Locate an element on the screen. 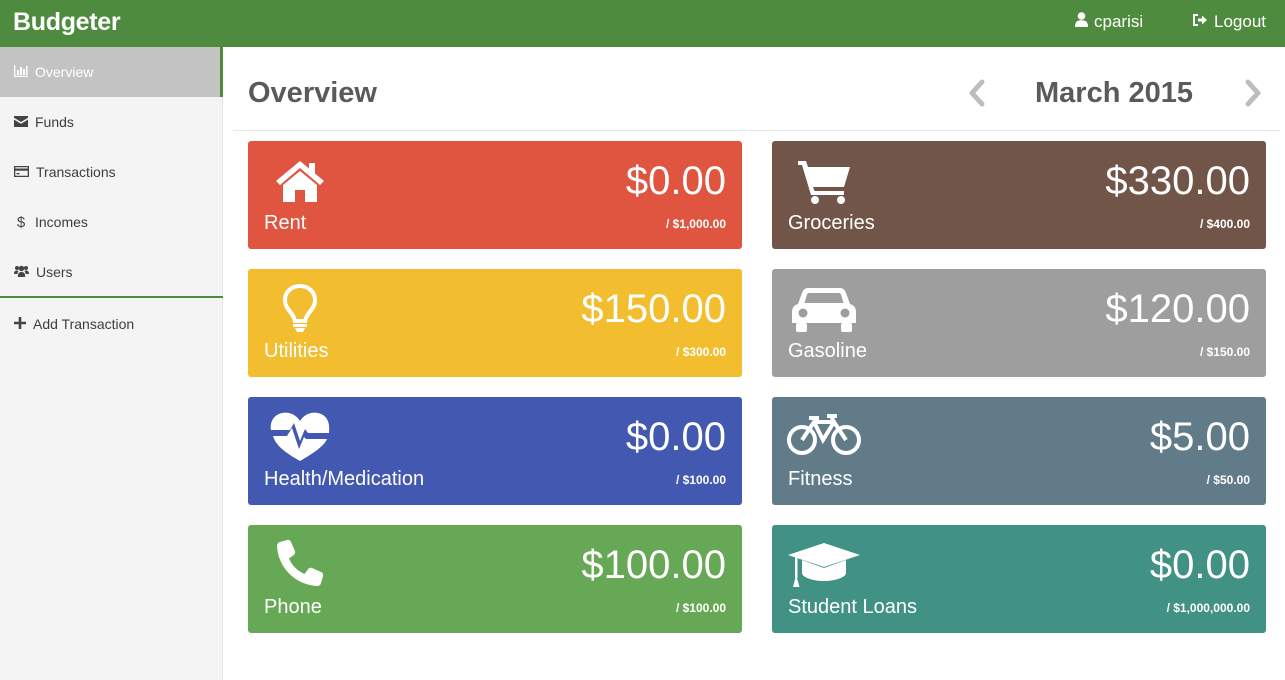 The image size is (1285, 680). sidebar-item-add-transaction: Add Transaction is located at coordinates (111, 324).